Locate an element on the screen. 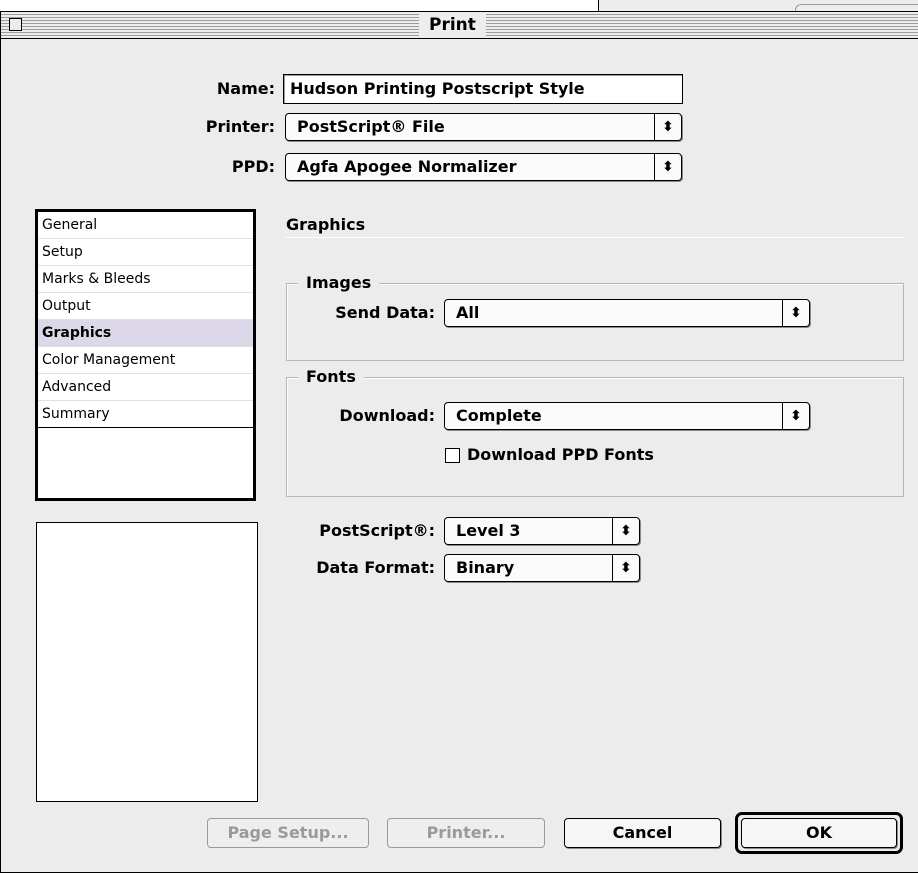 The image size is (918, 873). ppd-popup: Agfa Apogee Normalizer ⬍ is located at coordinates (483, 167).